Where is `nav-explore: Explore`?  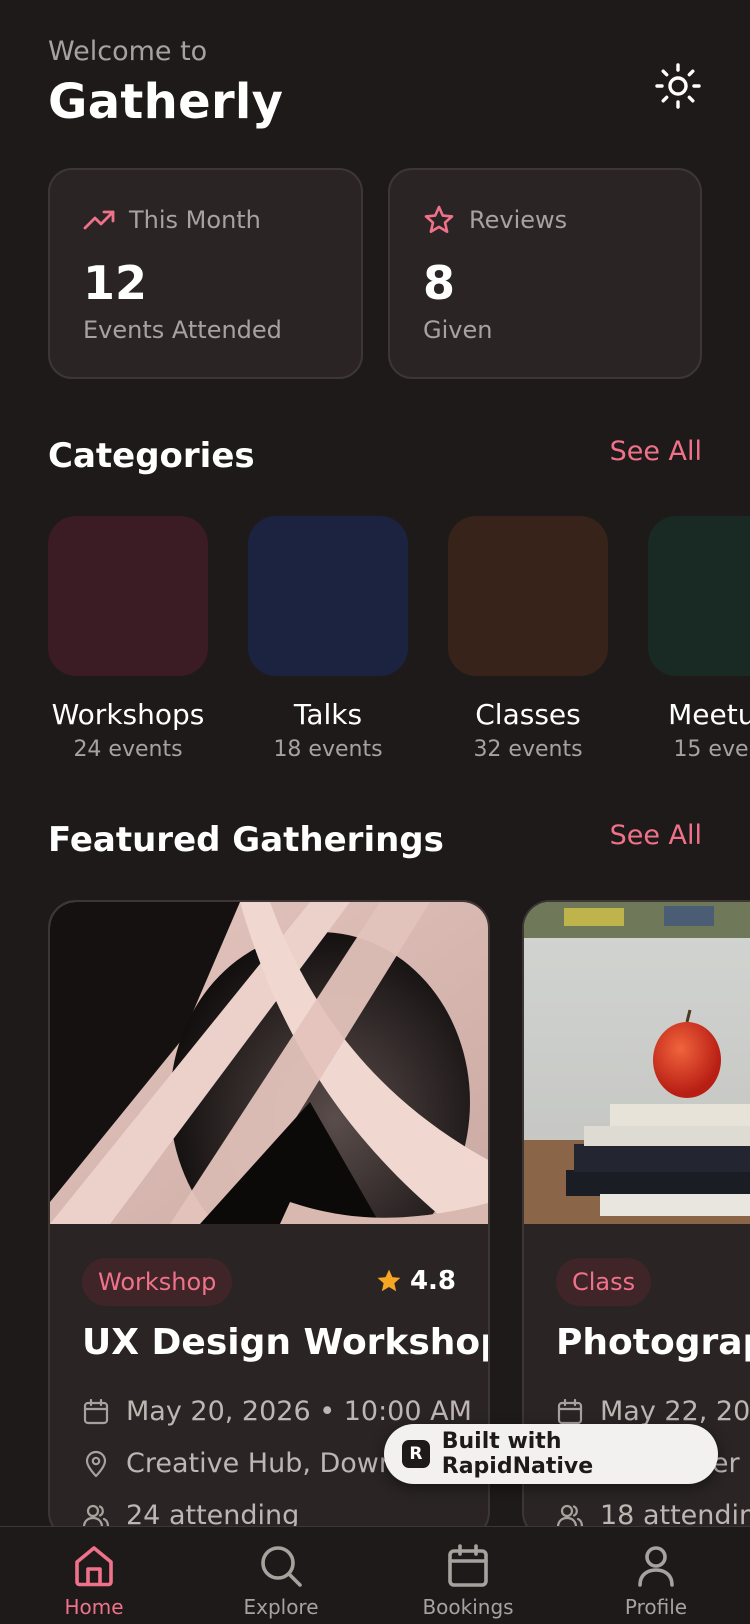 nav-explore: Explore is located at coordinates (281, 1581).